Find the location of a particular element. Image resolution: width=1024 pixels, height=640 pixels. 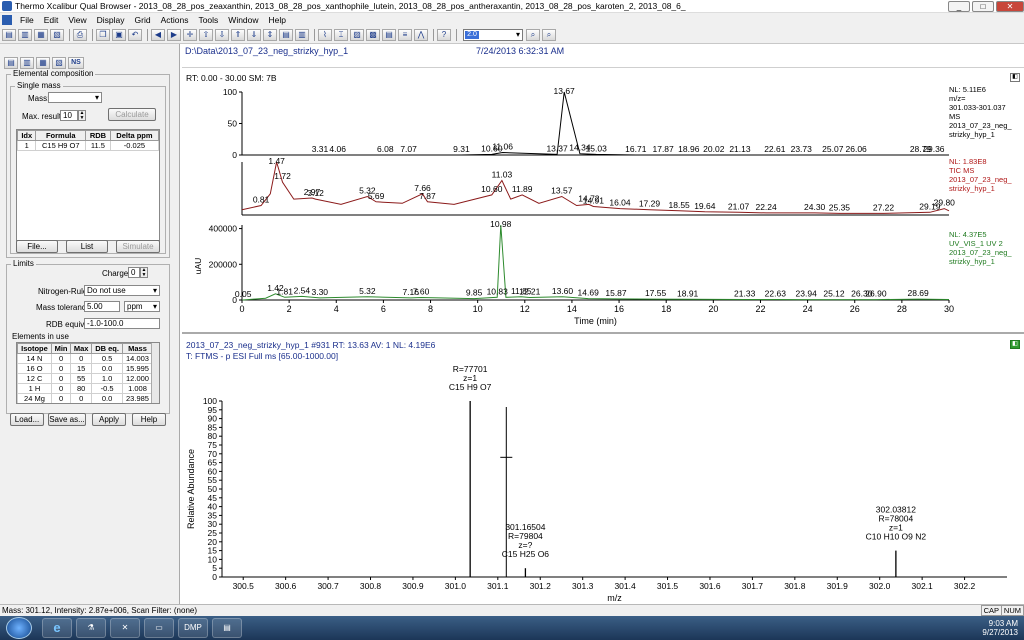

elements-scrollbar is located at coordinates (155, 373).